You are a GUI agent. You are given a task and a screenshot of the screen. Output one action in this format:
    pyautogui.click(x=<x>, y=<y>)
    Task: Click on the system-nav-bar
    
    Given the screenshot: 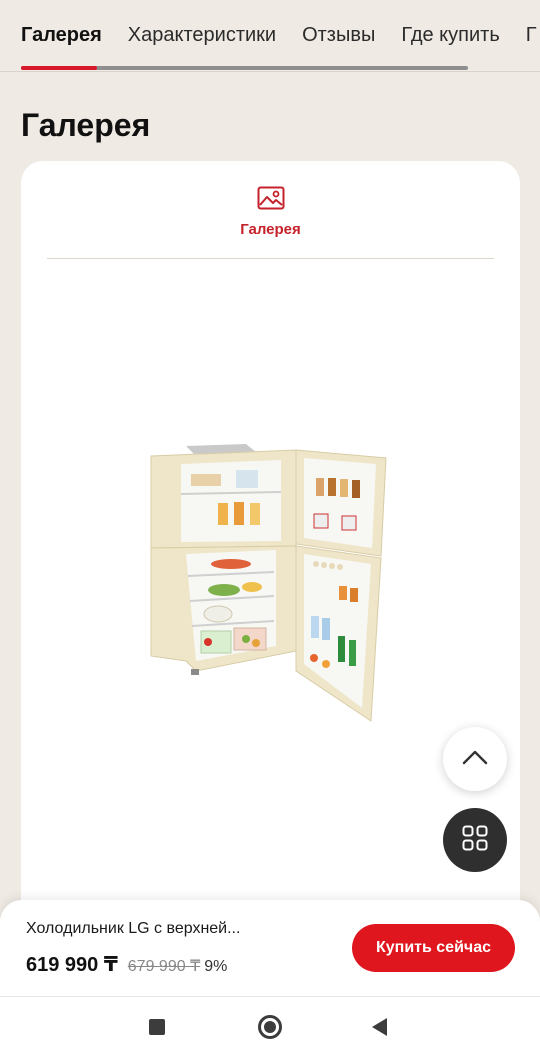 What is the action you would take?
    pyautogui.click(x=270, y=1026)
    